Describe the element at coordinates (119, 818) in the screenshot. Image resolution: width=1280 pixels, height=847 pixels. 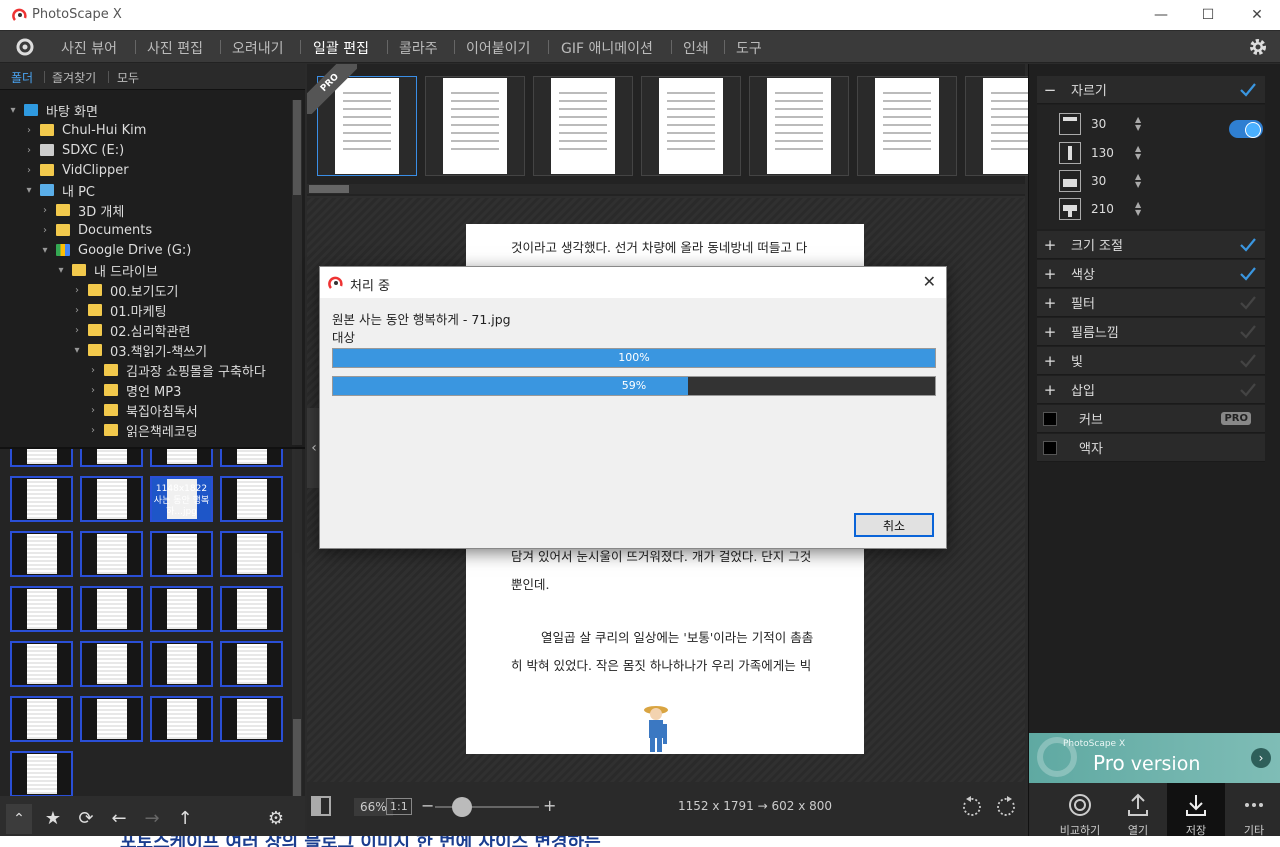
I see `back-arrow-icon: ←` at that location.